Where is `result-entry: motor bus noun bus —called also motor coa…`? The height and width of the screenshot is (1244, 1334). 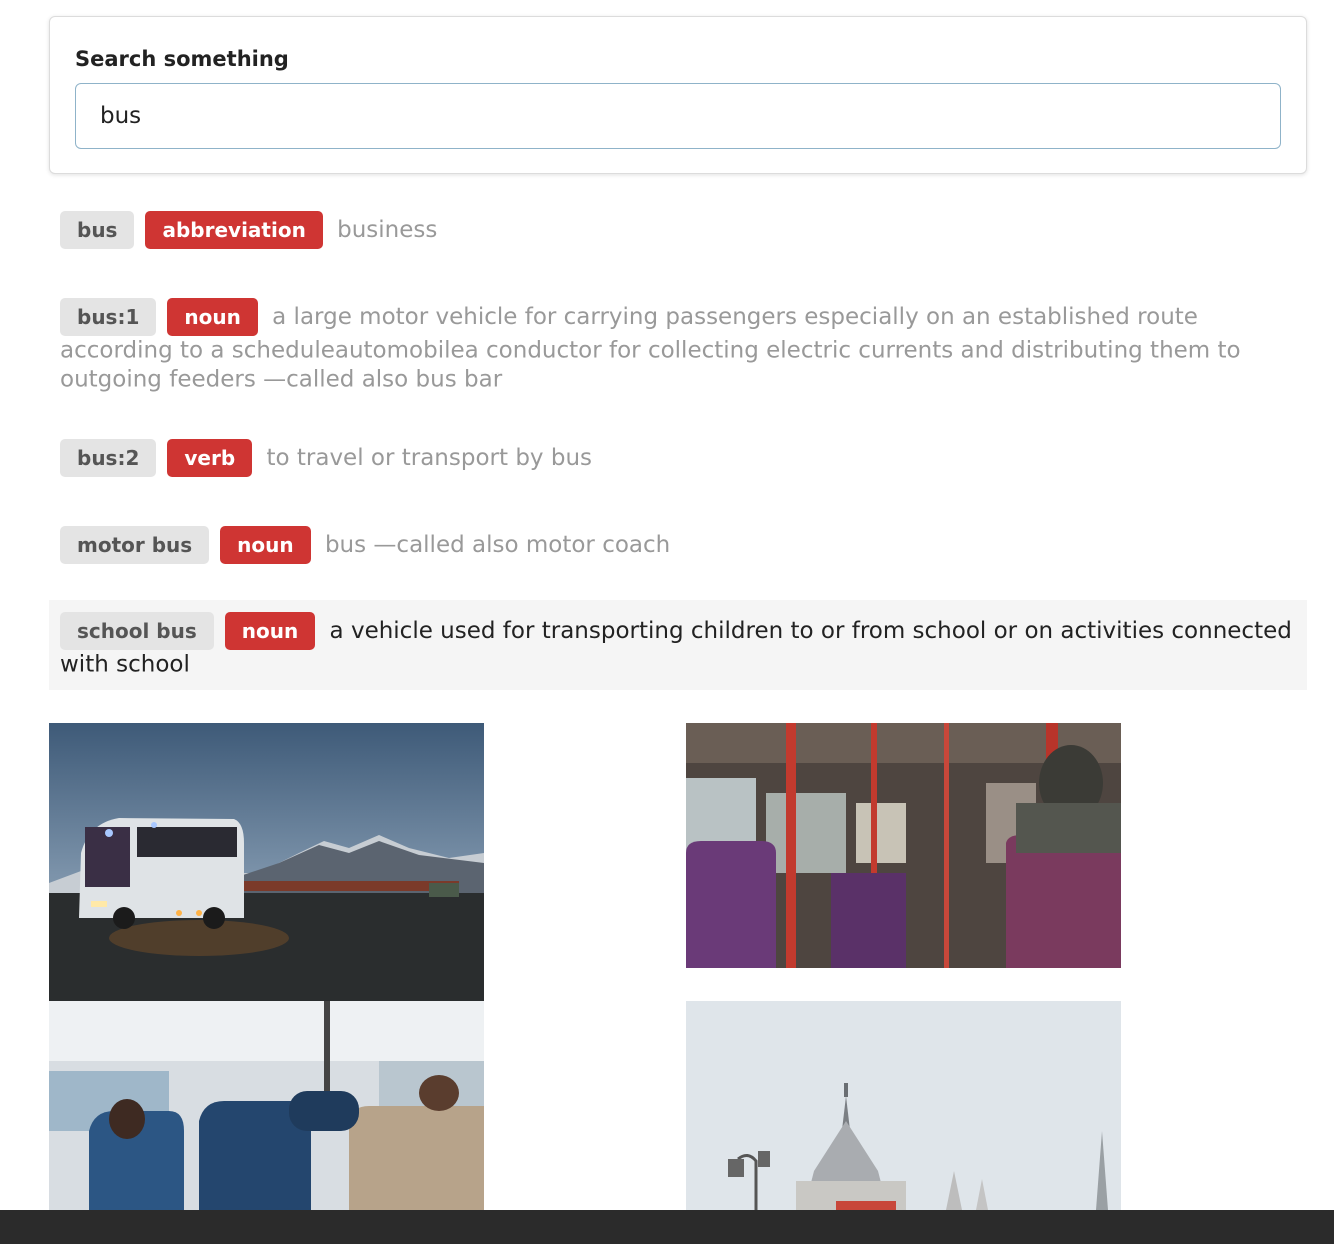 result-entry: motor bus noun bus —called also motor coa… is located at coordinates (678, 545).